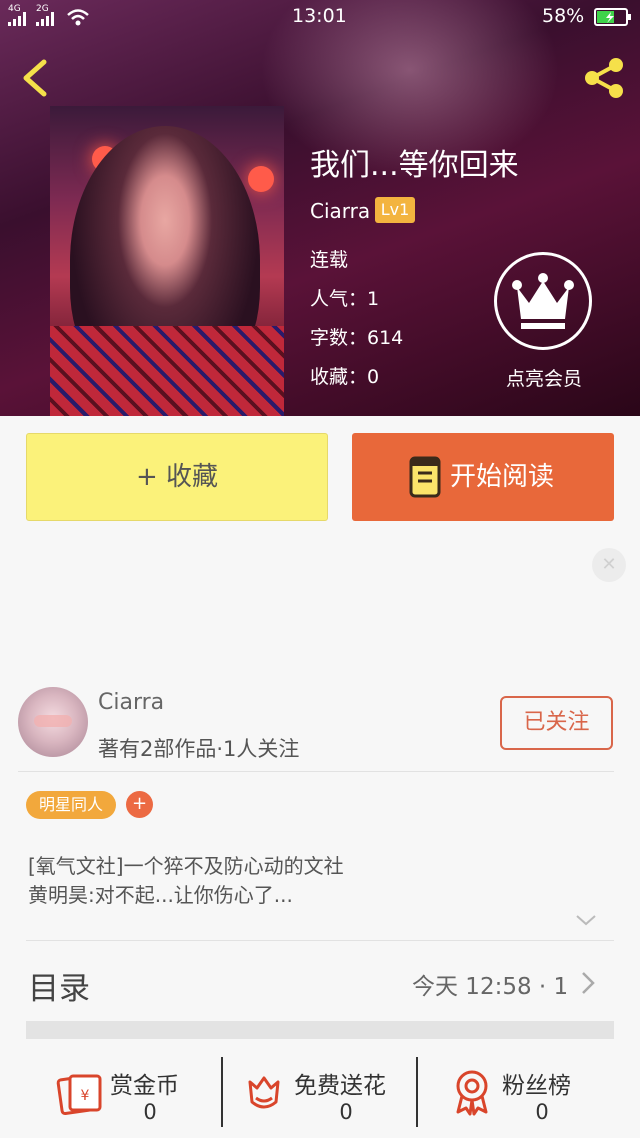 The image size is (640, 1138). What do you see at coordinates (345, 377) in the screenshot?
I see `favorites-stat: 收藏：0` at bounding box center [345, 377].